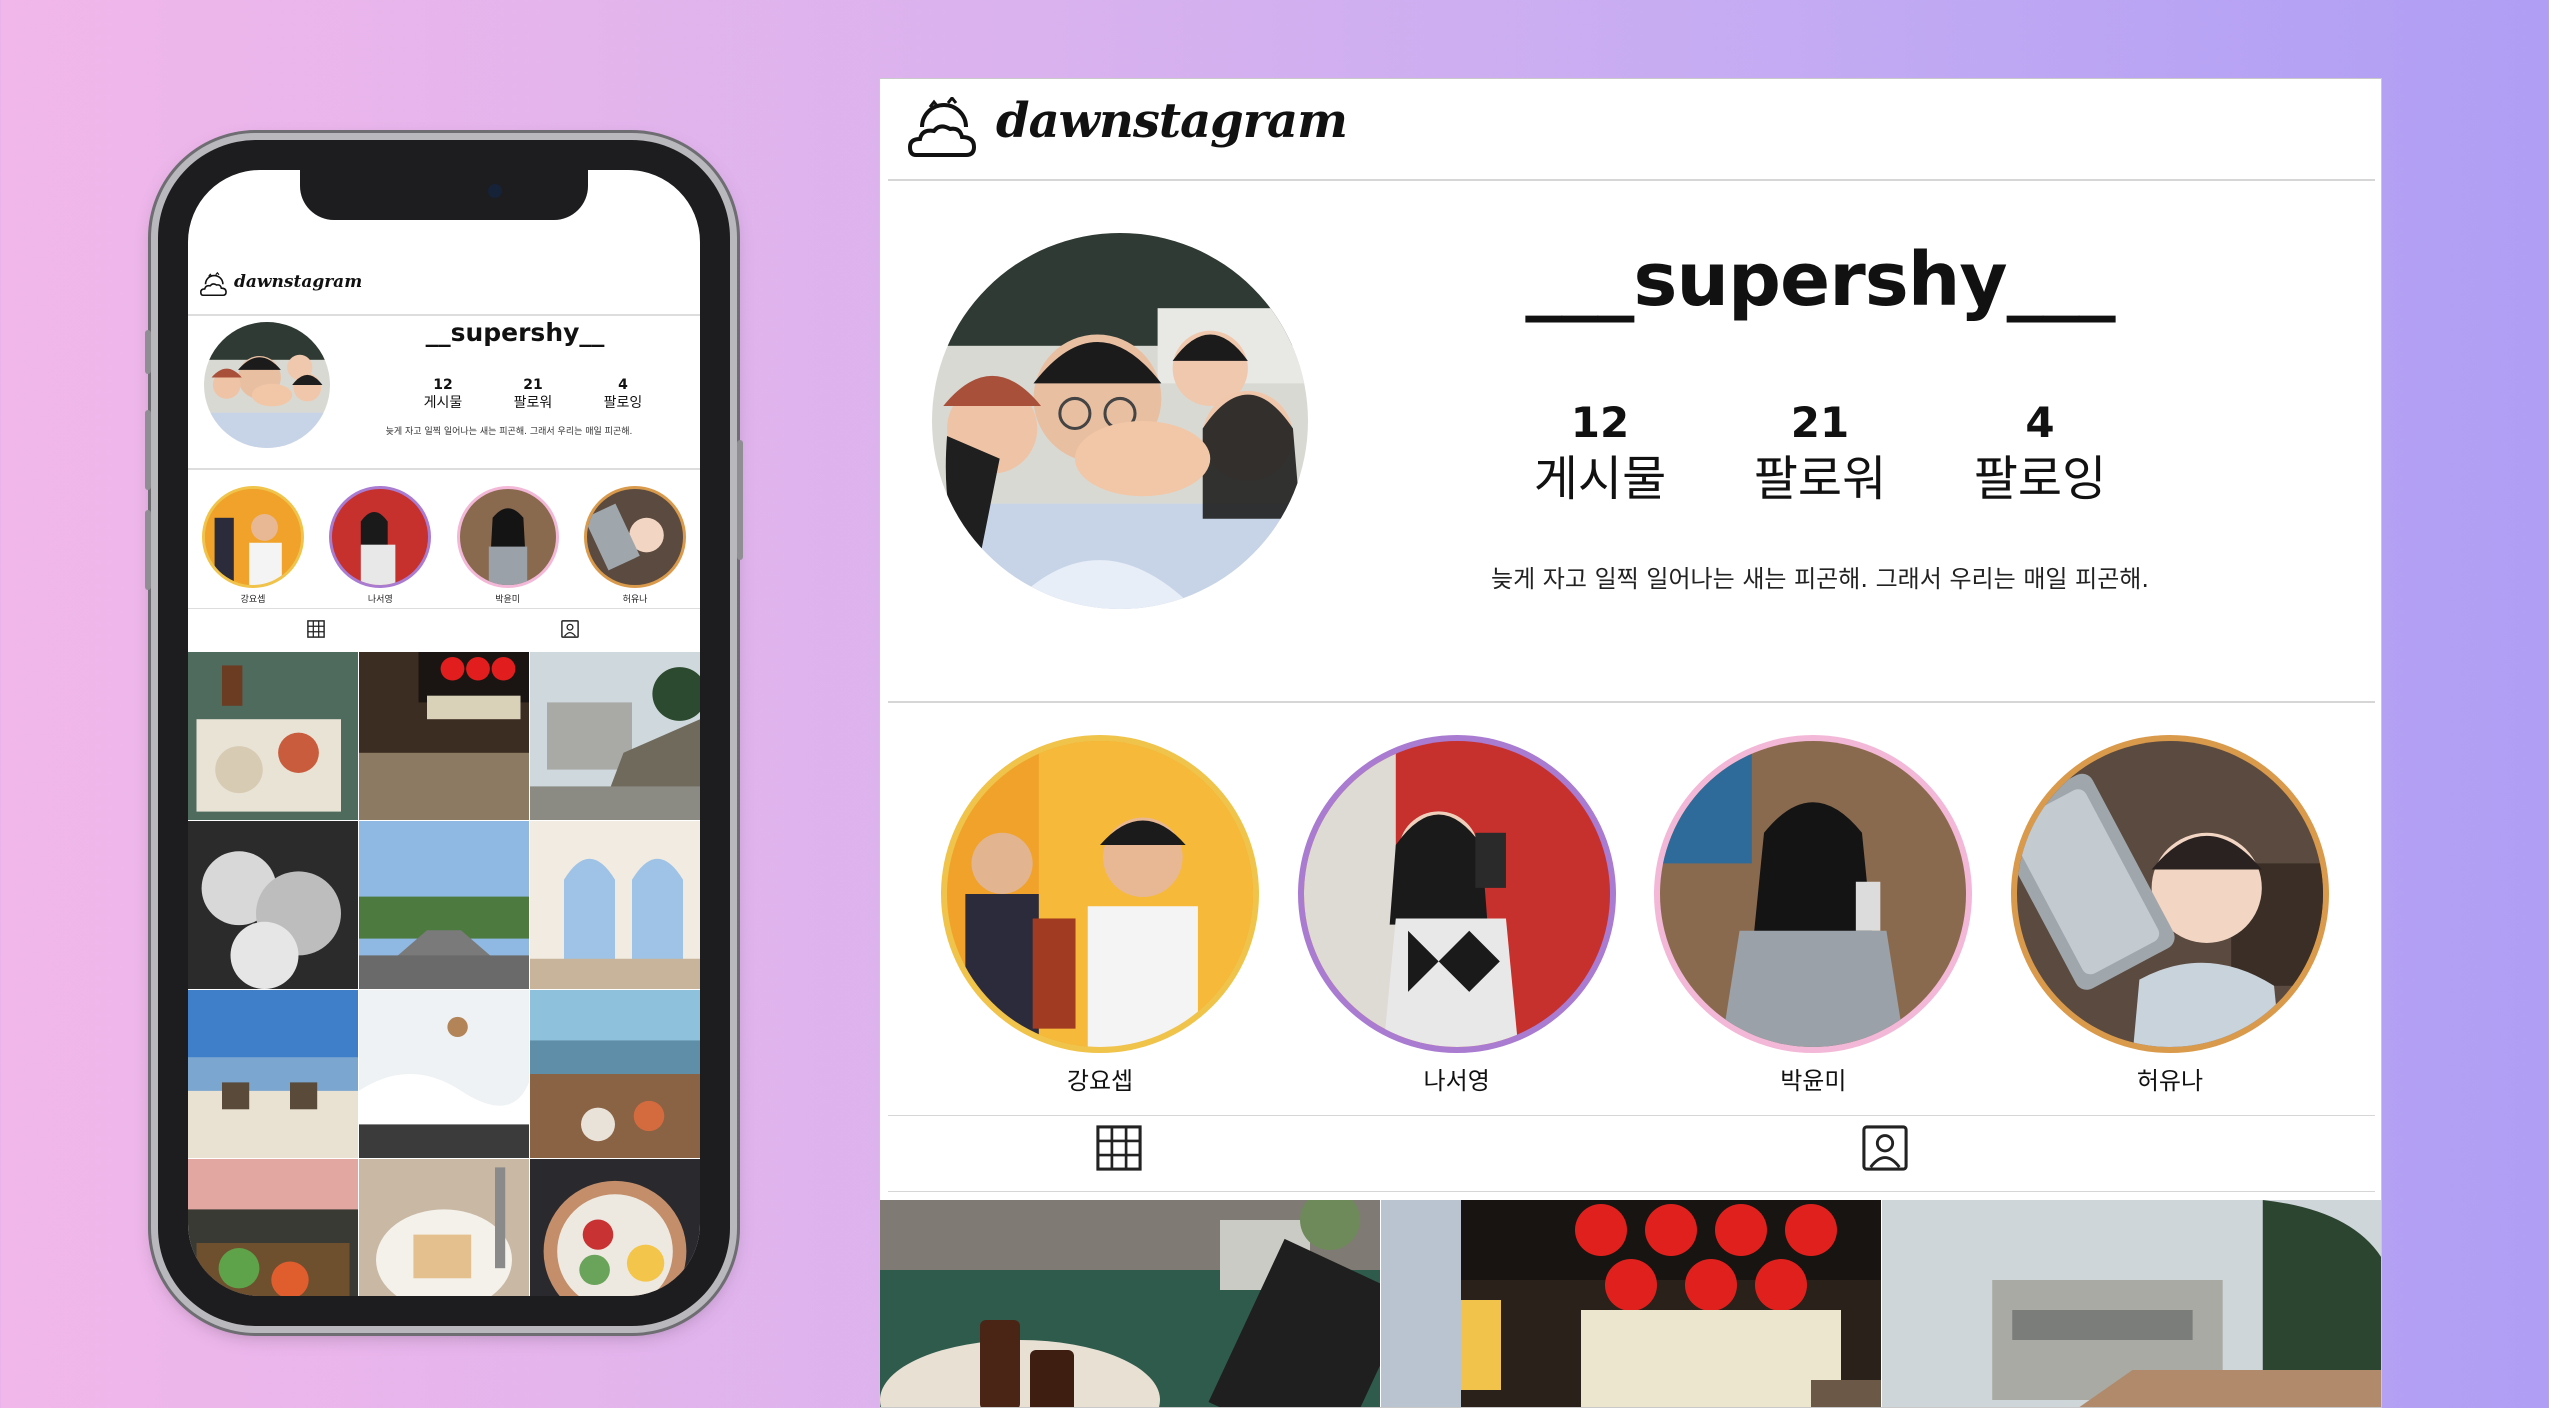 This screenshot has height=1408, width=2549. I want to click on mobile-story-name: 나서영, so click(380, 600).